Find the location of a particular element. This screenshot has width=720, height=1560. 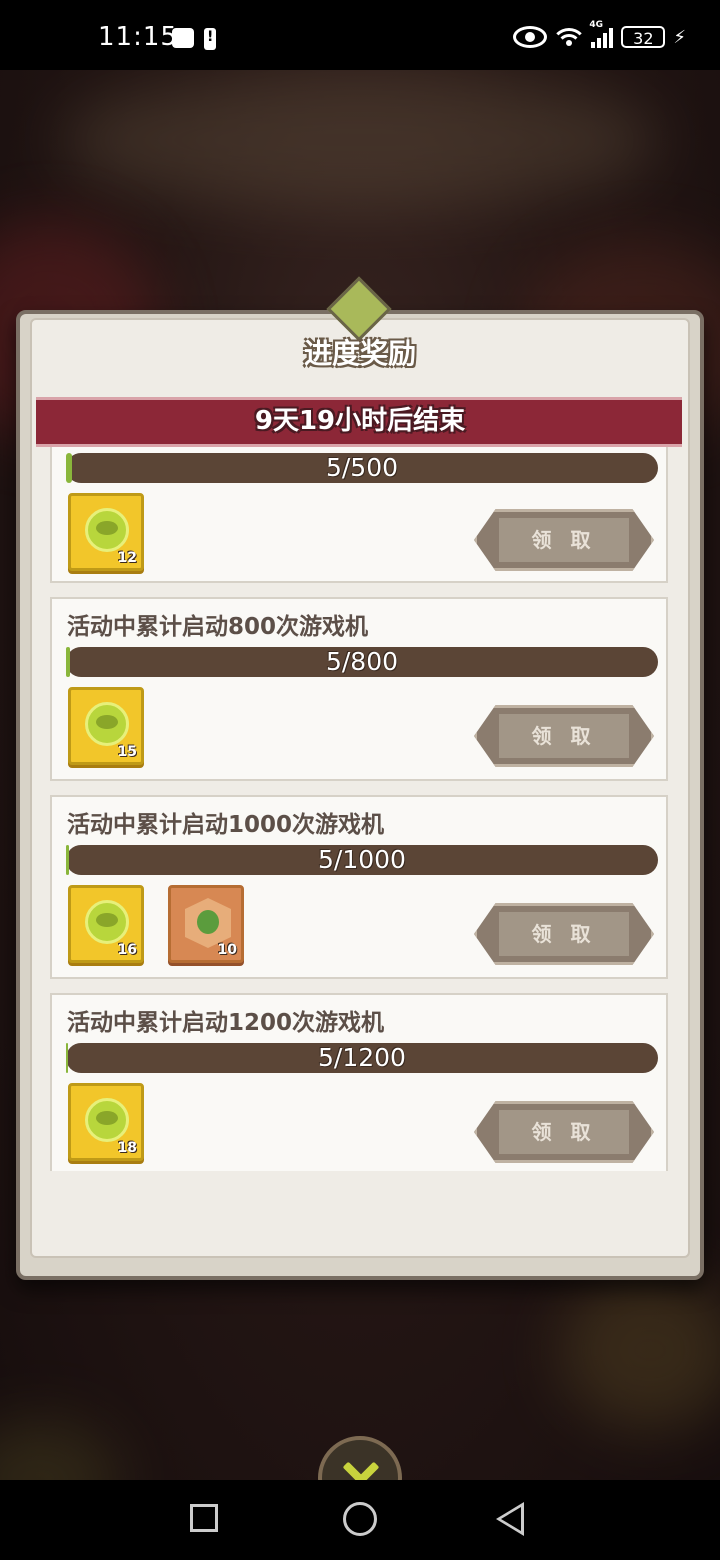

reward-count: 12 is located at coordinates (127, 558).